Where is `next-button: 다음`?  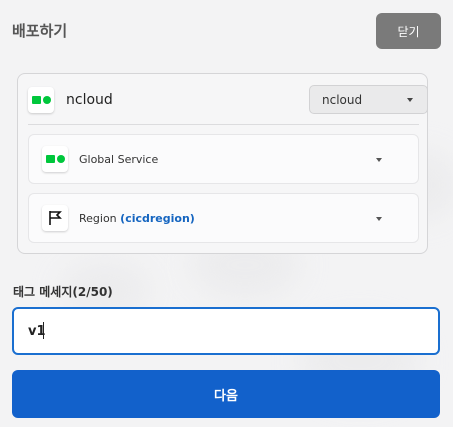 next-button: 다음 is located at coordinates (226, 394).